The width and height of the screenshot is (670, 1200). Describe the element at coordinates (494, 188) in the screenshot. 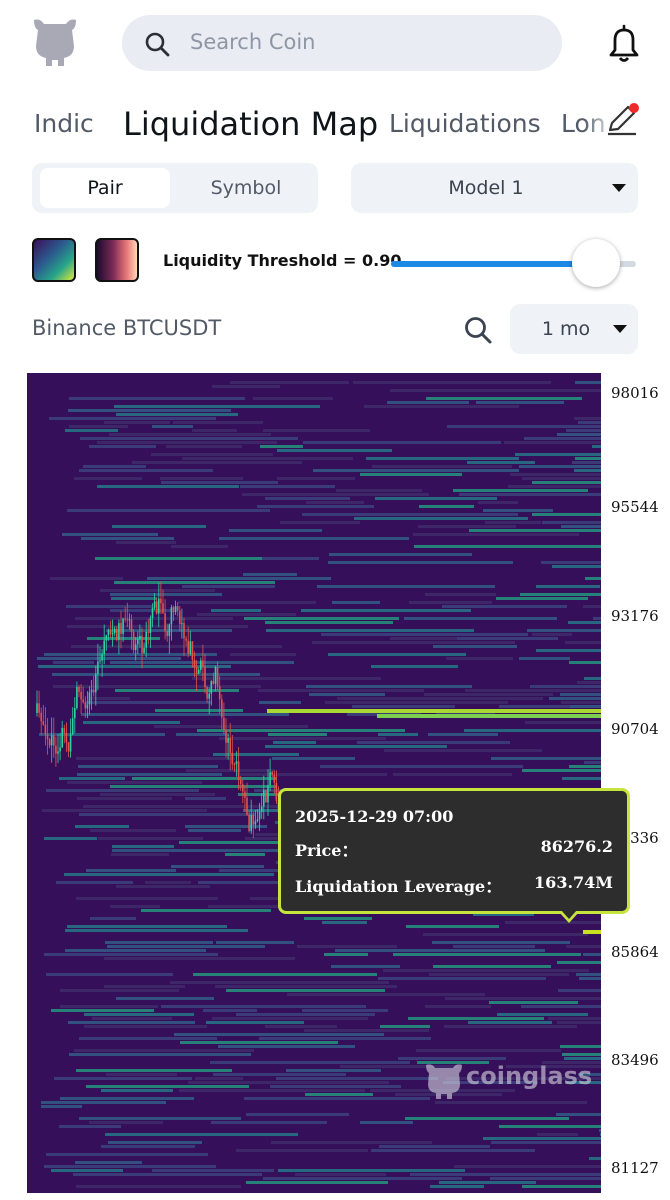

I see `model-select: Model 1` at that location.